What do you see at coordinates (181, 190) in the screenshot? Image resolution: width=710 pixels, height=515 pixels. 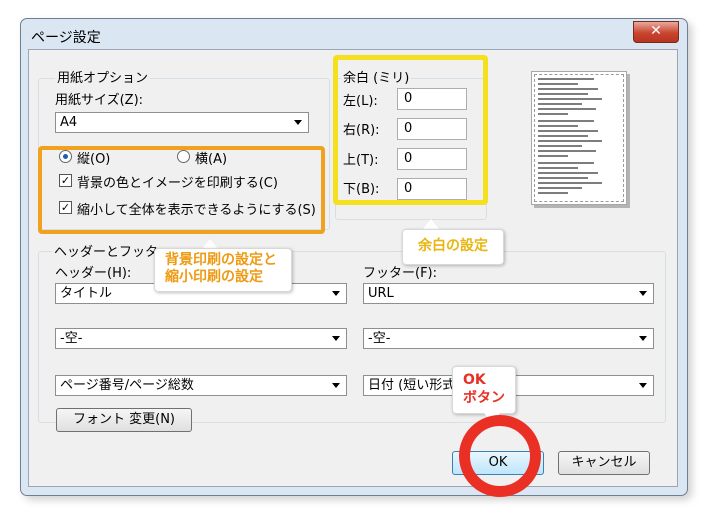 I see `background-shrink-highlight` at bounding box center [181, 190].